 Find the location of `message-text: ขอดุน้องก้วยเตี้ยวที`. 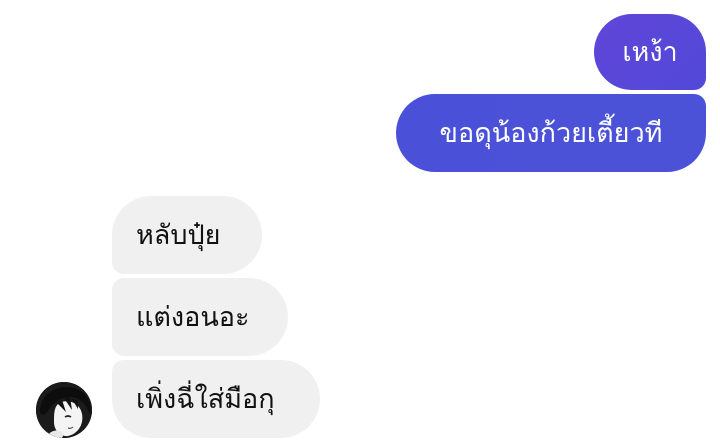

message-text: ขอดุน้องก้วยเตี้ยวที is located at coordinates (551, 133).